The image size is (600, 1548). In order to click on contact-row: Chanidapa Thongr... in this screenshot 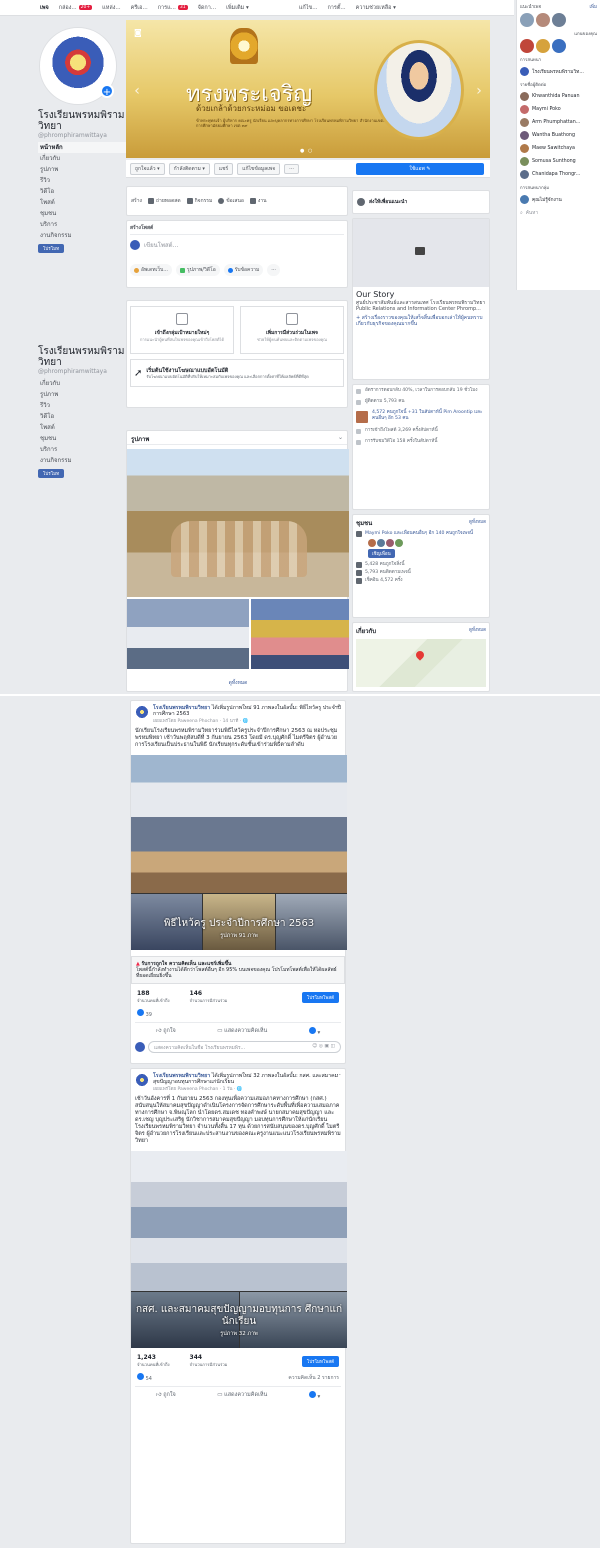, I will do `click(558, 174)`.